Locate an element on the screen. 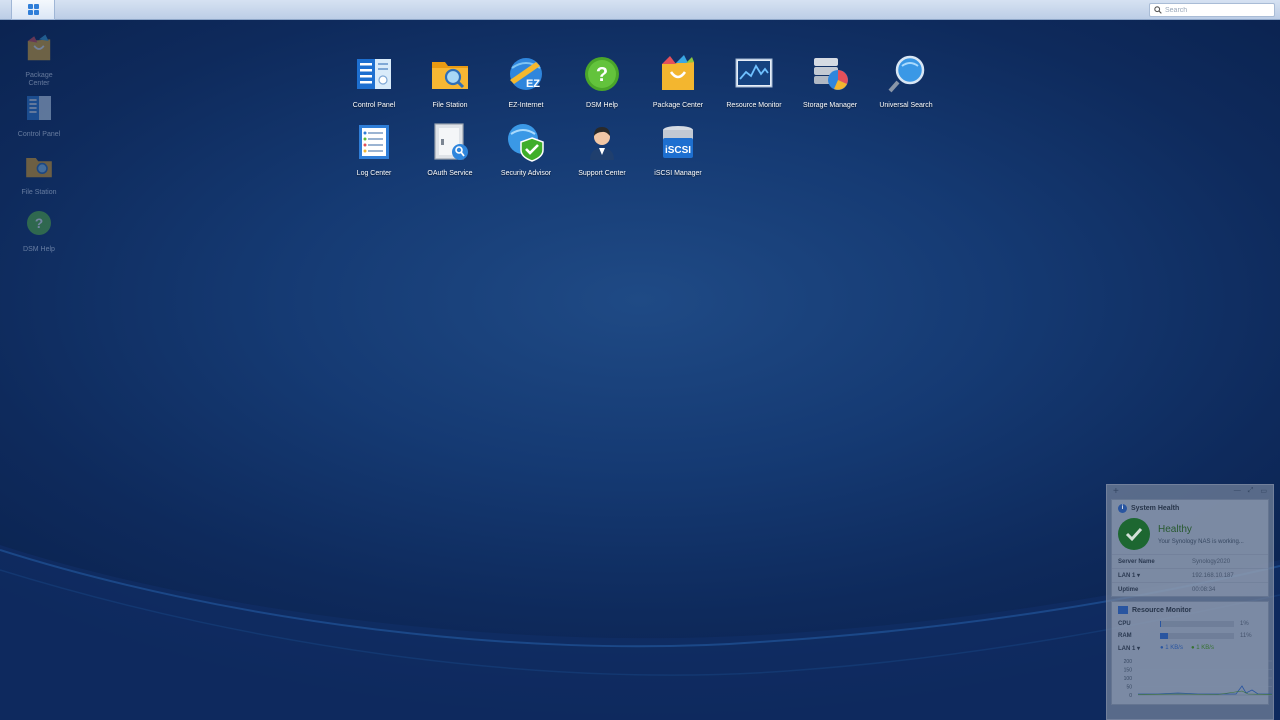 The width and height of the screenshot is (1280, 720). cpu-bar-fill is located at coordinates (1161, 624).